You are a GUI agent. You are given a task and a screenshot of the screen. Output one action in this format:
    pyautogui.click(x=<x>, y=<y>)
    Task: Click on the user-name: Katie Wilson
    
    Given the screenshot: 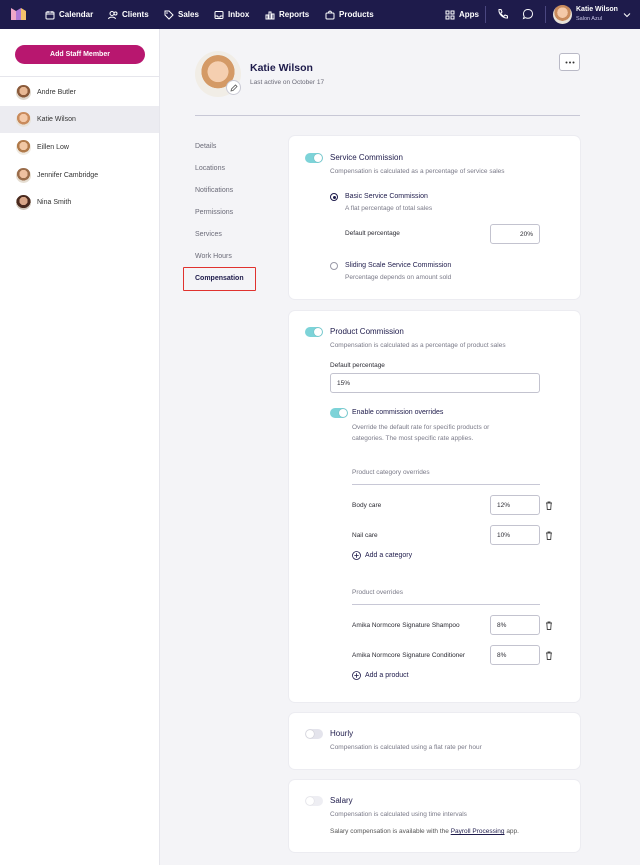 What is the action you would take?
    pyautogui.click(x=597, y=9)
    